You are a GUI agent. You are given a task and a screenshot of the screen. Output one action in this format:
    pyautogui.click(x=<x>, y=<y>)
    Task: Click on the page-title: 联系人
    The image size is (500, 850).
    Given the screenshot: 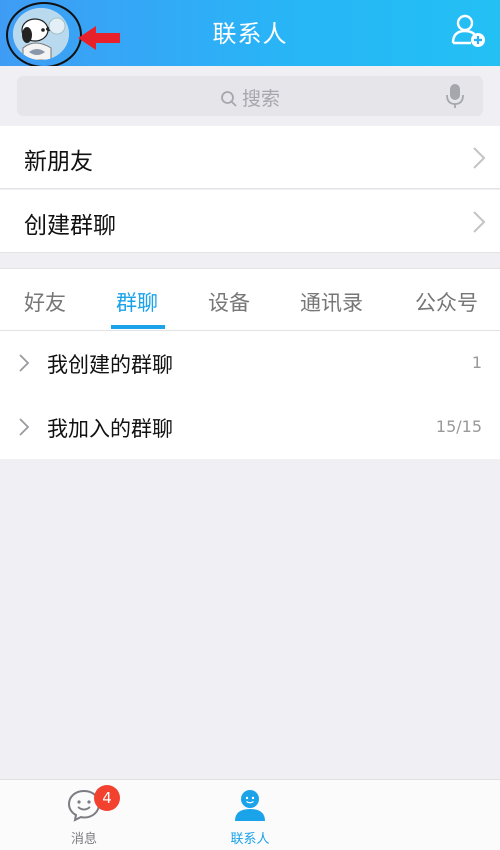 What is the action you would take?
    pyautogui.click(x=250, y=34)
    